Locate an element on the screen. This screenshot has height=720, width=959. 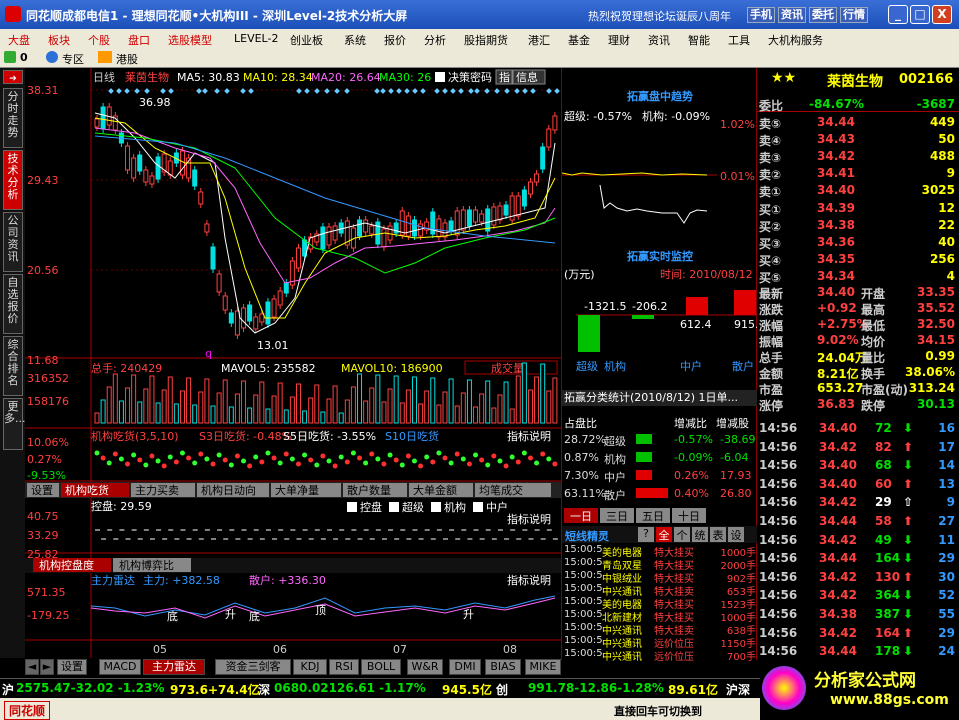
elf-row: 15:00:5 中兴通讯 特大挂卖 653手 is located at coordinates (660, 590).